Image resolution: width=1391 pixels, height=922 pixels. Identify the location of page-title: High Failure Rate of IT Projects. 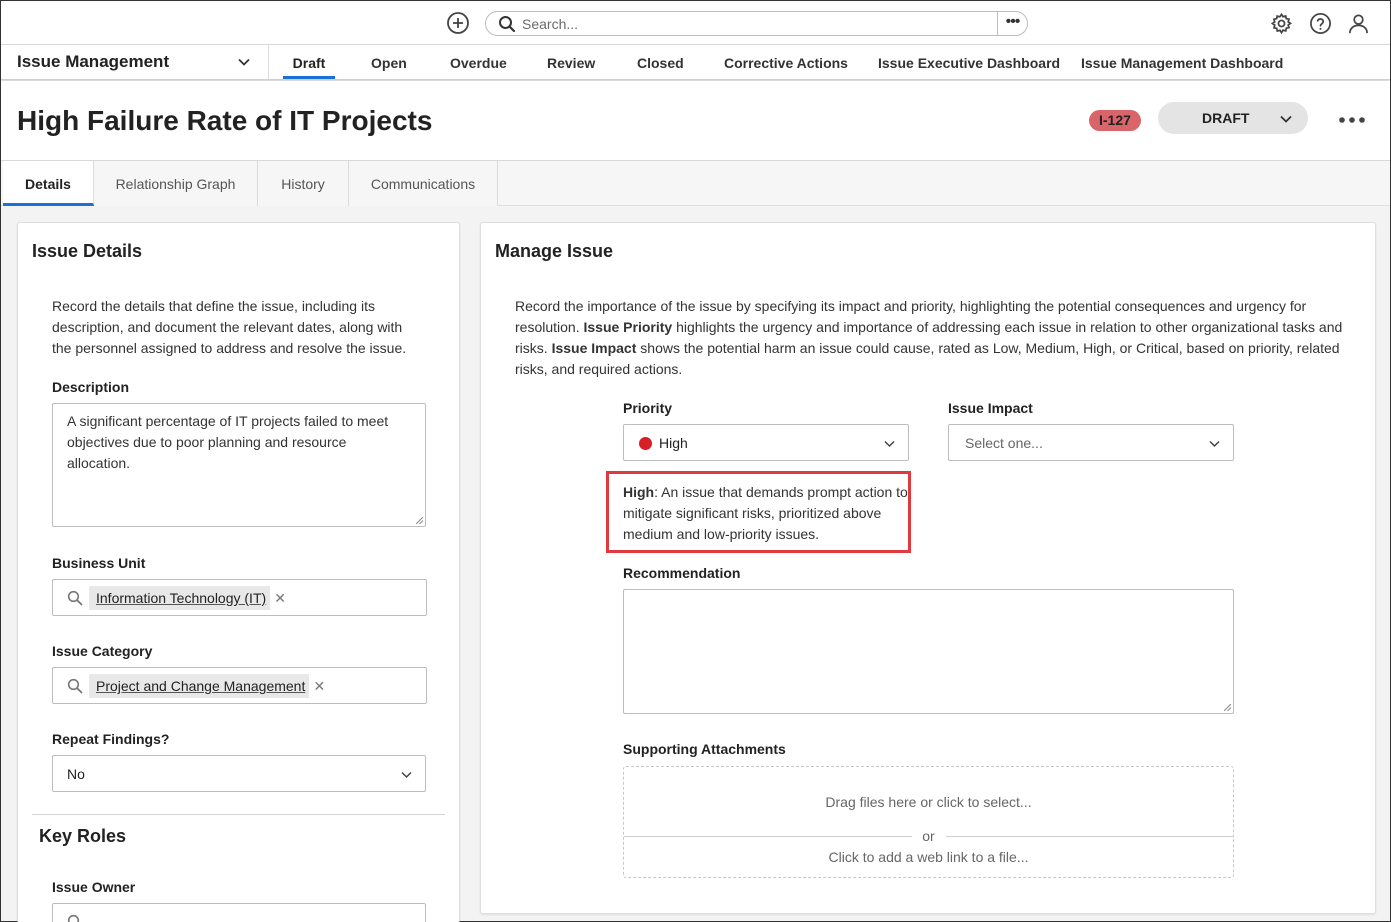
(225, 120).